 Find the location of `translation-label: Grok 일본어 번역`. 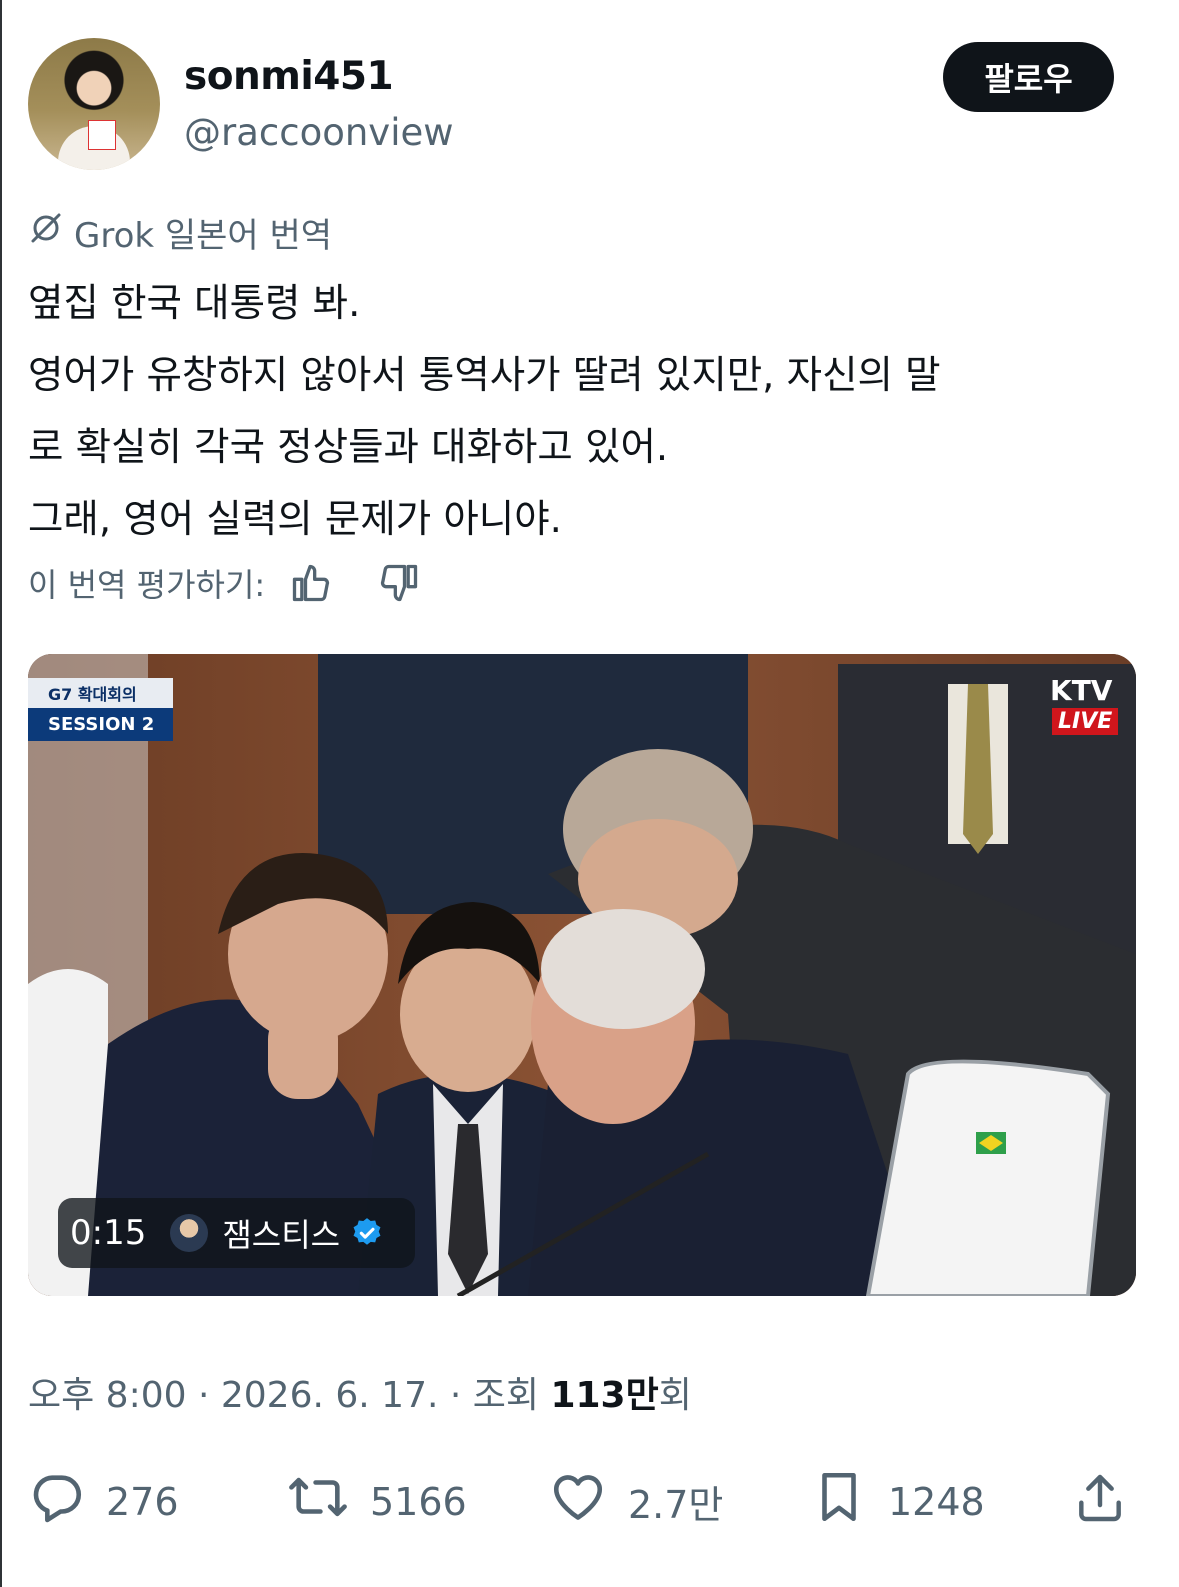

translation-label: Grok 일본어 번역 is located at coordinates (180, 232).